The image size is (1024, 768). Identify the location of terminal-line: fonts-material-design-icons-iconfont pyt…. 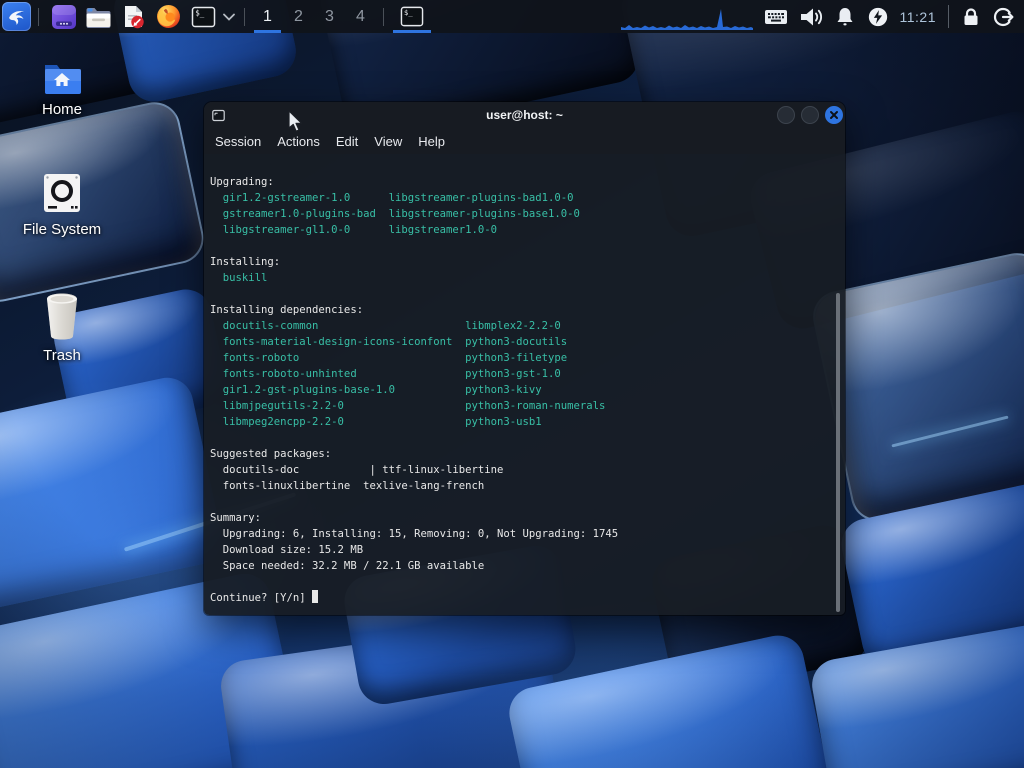
(389, 342).